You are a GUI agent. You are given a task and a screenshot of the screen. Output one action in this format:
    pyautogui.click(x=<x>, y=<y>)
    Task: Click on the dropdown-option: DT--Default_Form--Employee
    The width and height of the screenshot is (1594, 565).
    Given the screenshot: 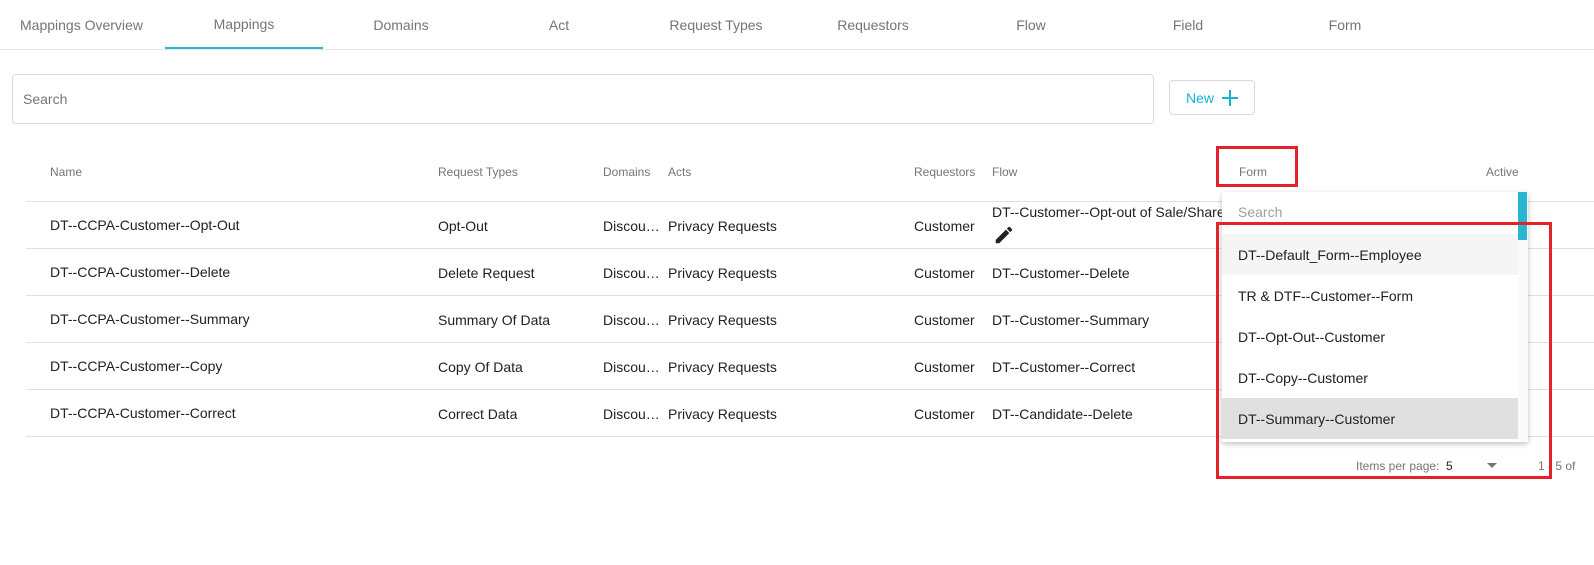 What is the action you would take?
    pyautogui.click(x=1370, y=254)
    